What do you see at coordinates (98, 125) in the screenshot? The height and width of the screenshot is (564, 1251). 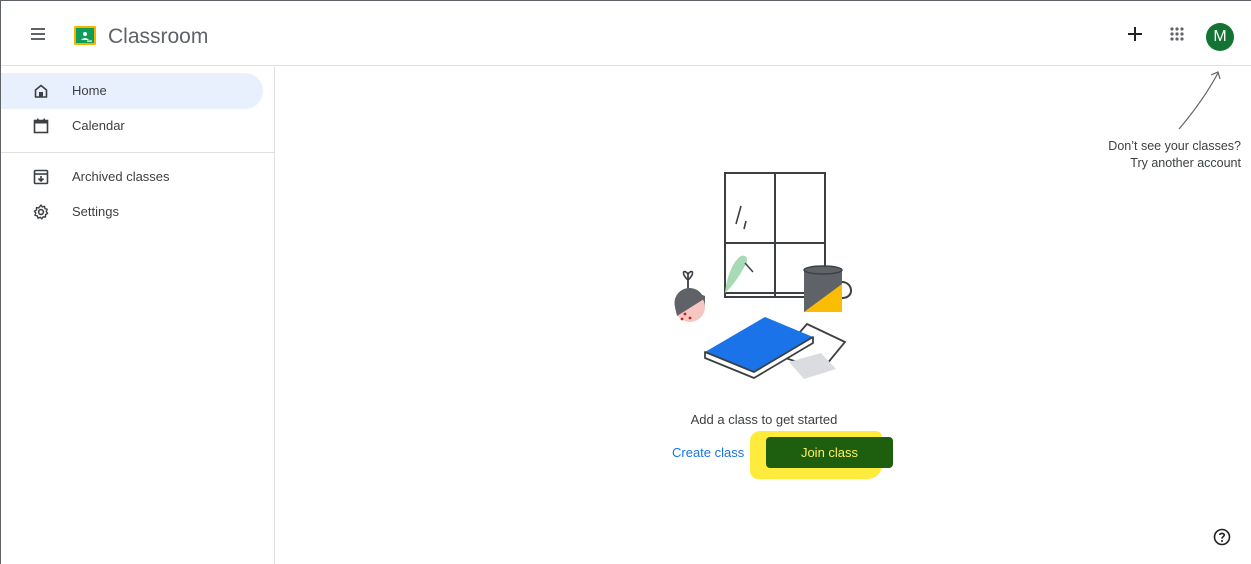 I see `sidebar-item-label: Calendar` at bounding box center [98, 125].